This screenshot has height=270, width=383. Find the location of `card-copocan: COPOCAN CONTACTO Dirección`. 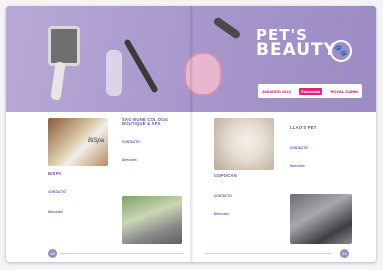

card-copocan: COPOCAN CONTACTO Dirección is located at coordinates (244, 194).